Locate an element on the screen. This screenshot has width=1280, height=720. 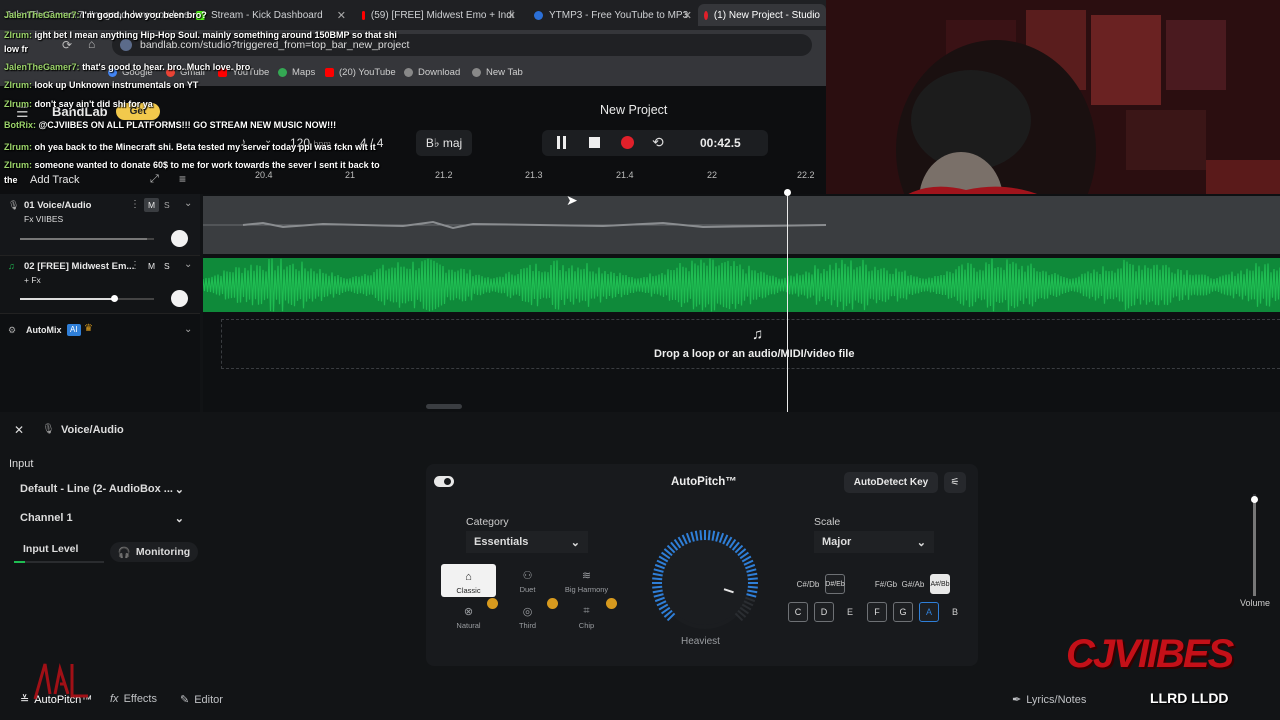
lyrics-notes-button: ✒ Lyrics/Notes is located at coordinates (1049, 700).